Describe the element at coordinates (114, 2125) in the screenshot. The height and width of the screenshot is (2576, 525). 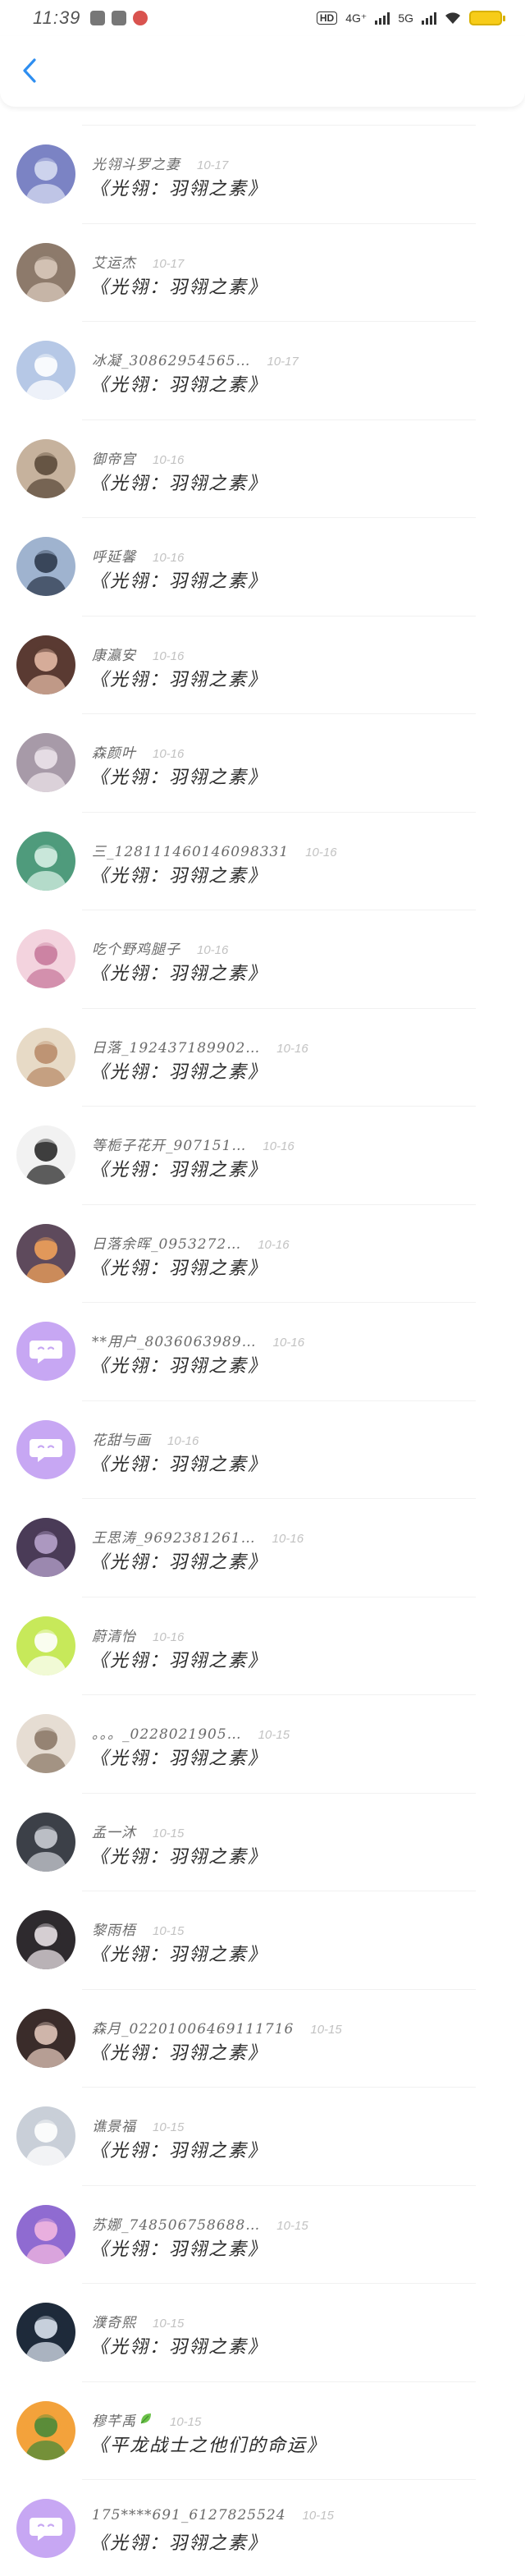
I see `username: 谯景福` at that location.